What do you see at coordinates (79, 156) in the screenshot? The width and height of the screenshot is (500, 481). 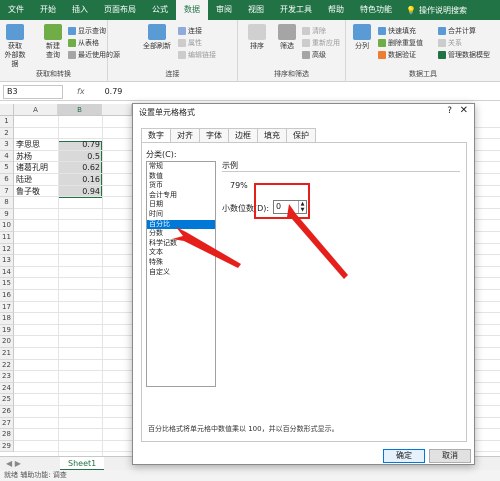 I see `cell-value: 0.5` at bounding box center [79, 156].